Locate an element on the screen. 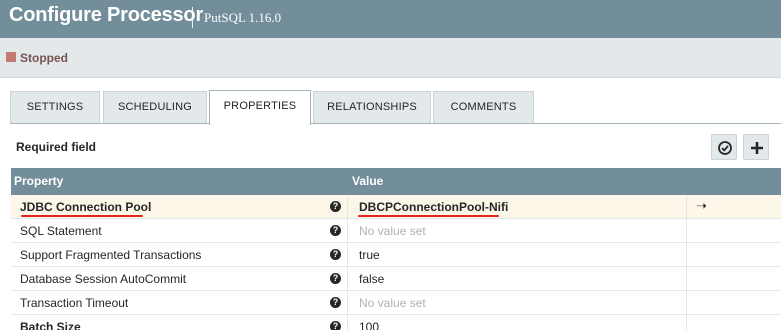  property-value: true is located at coordinates (369, 255).